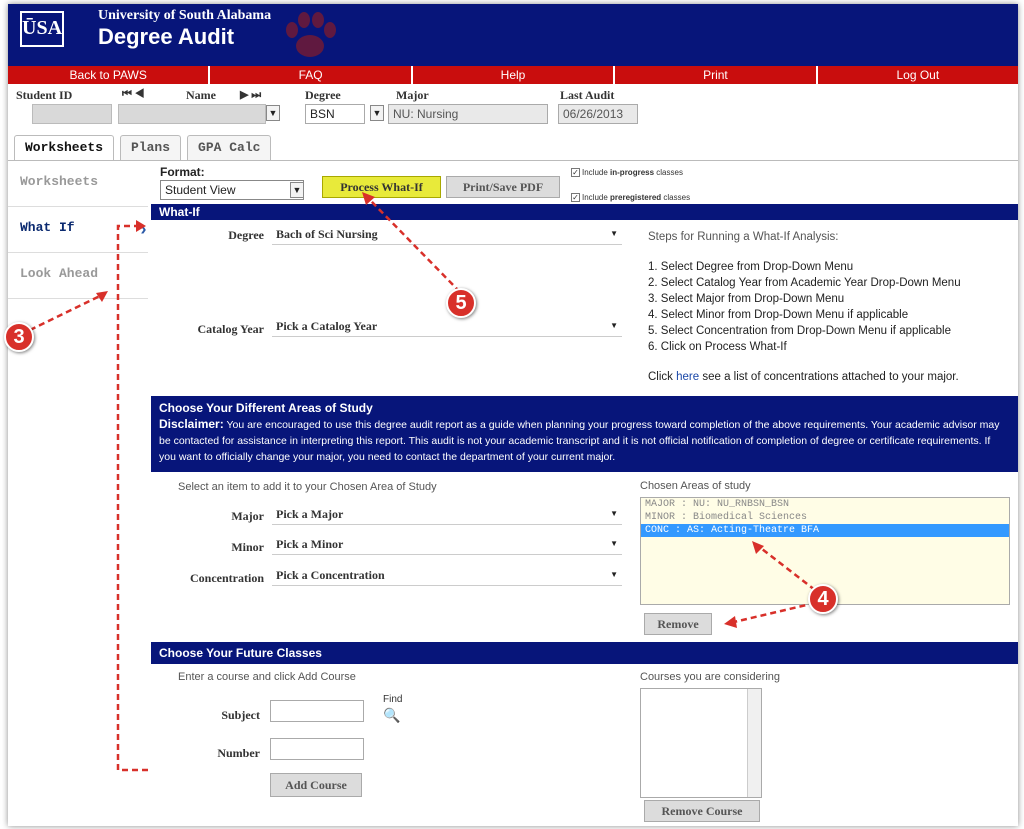  I want to click on disclaimer-label: Disclaimer:, so click(191, 424).